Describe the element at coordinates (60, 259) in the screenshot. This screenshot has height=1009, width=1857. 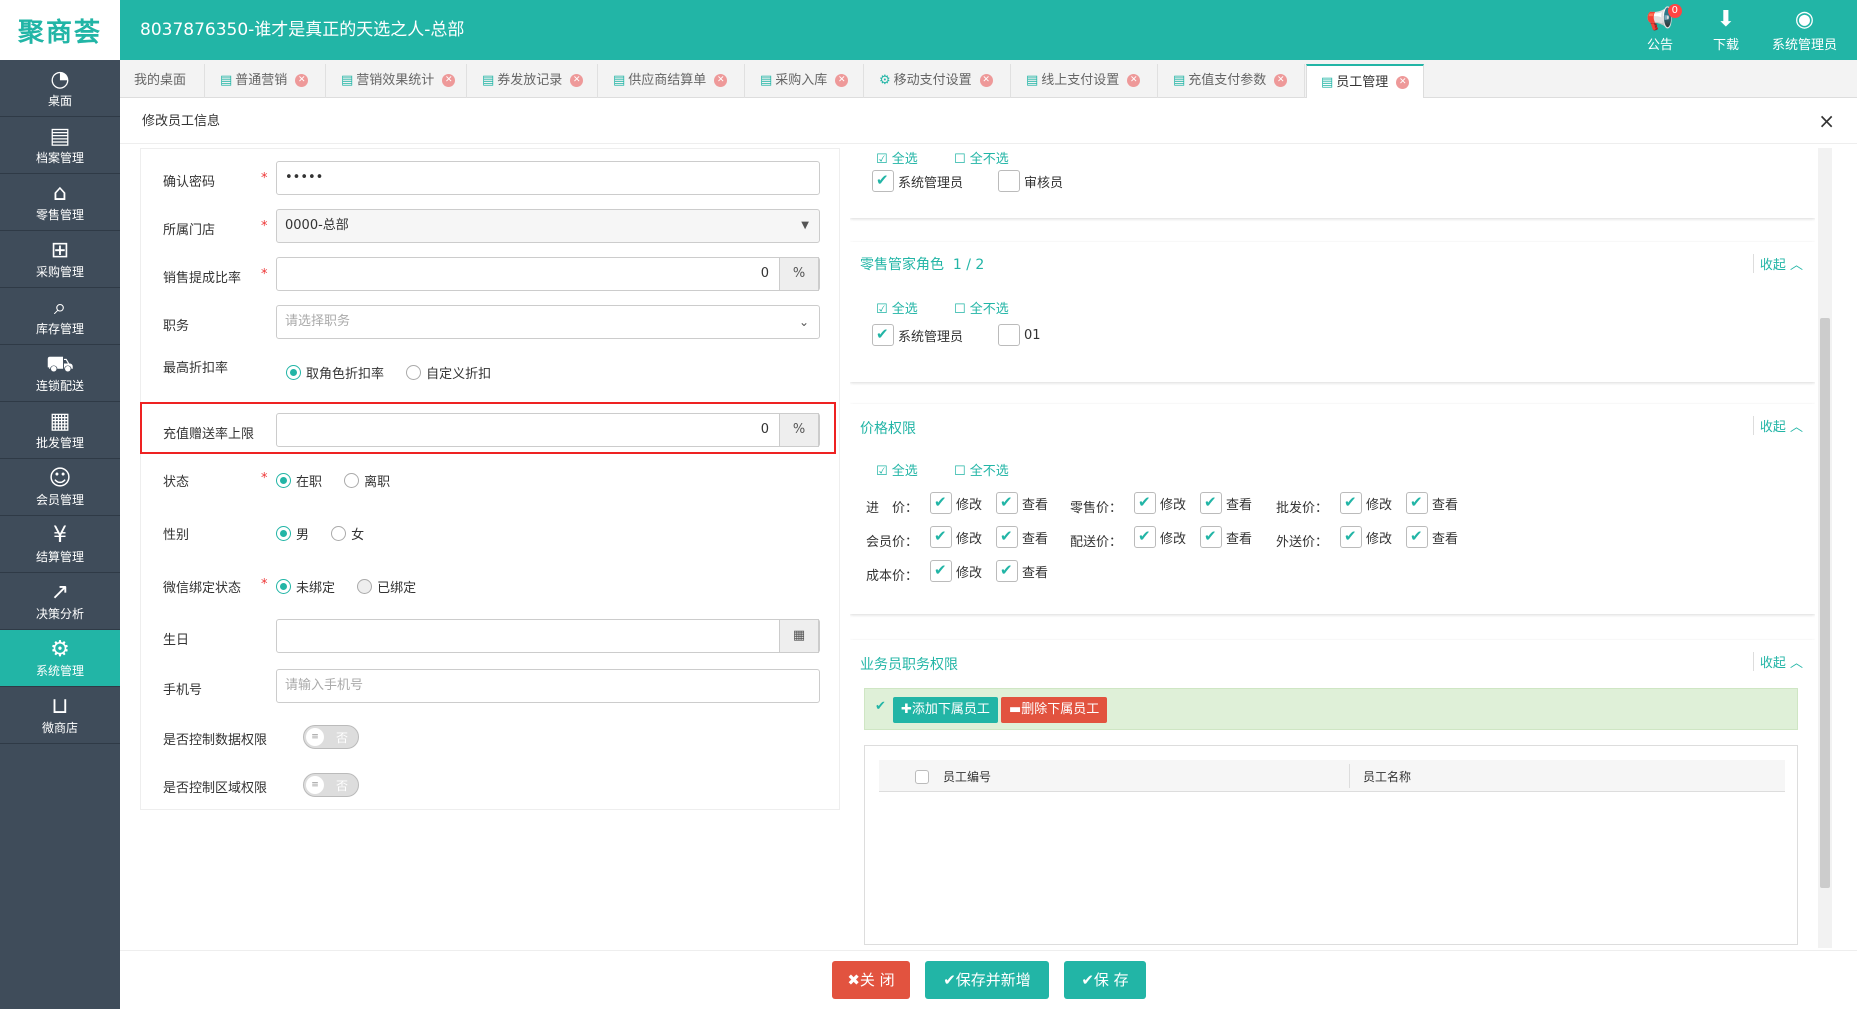
I see `sidebar-item-purchase: ⊞ 采购管理` at that location.